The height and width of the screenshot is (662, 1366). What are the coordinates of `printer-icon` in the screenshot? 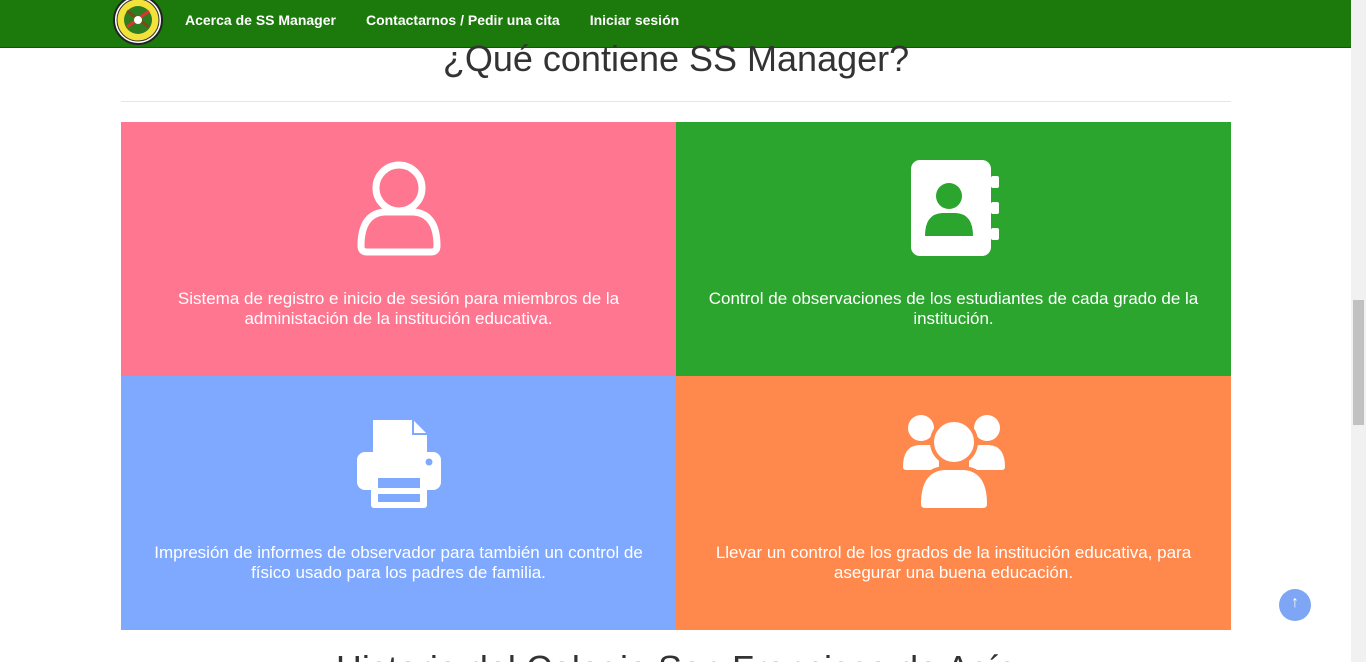 It's located at (399, 462).